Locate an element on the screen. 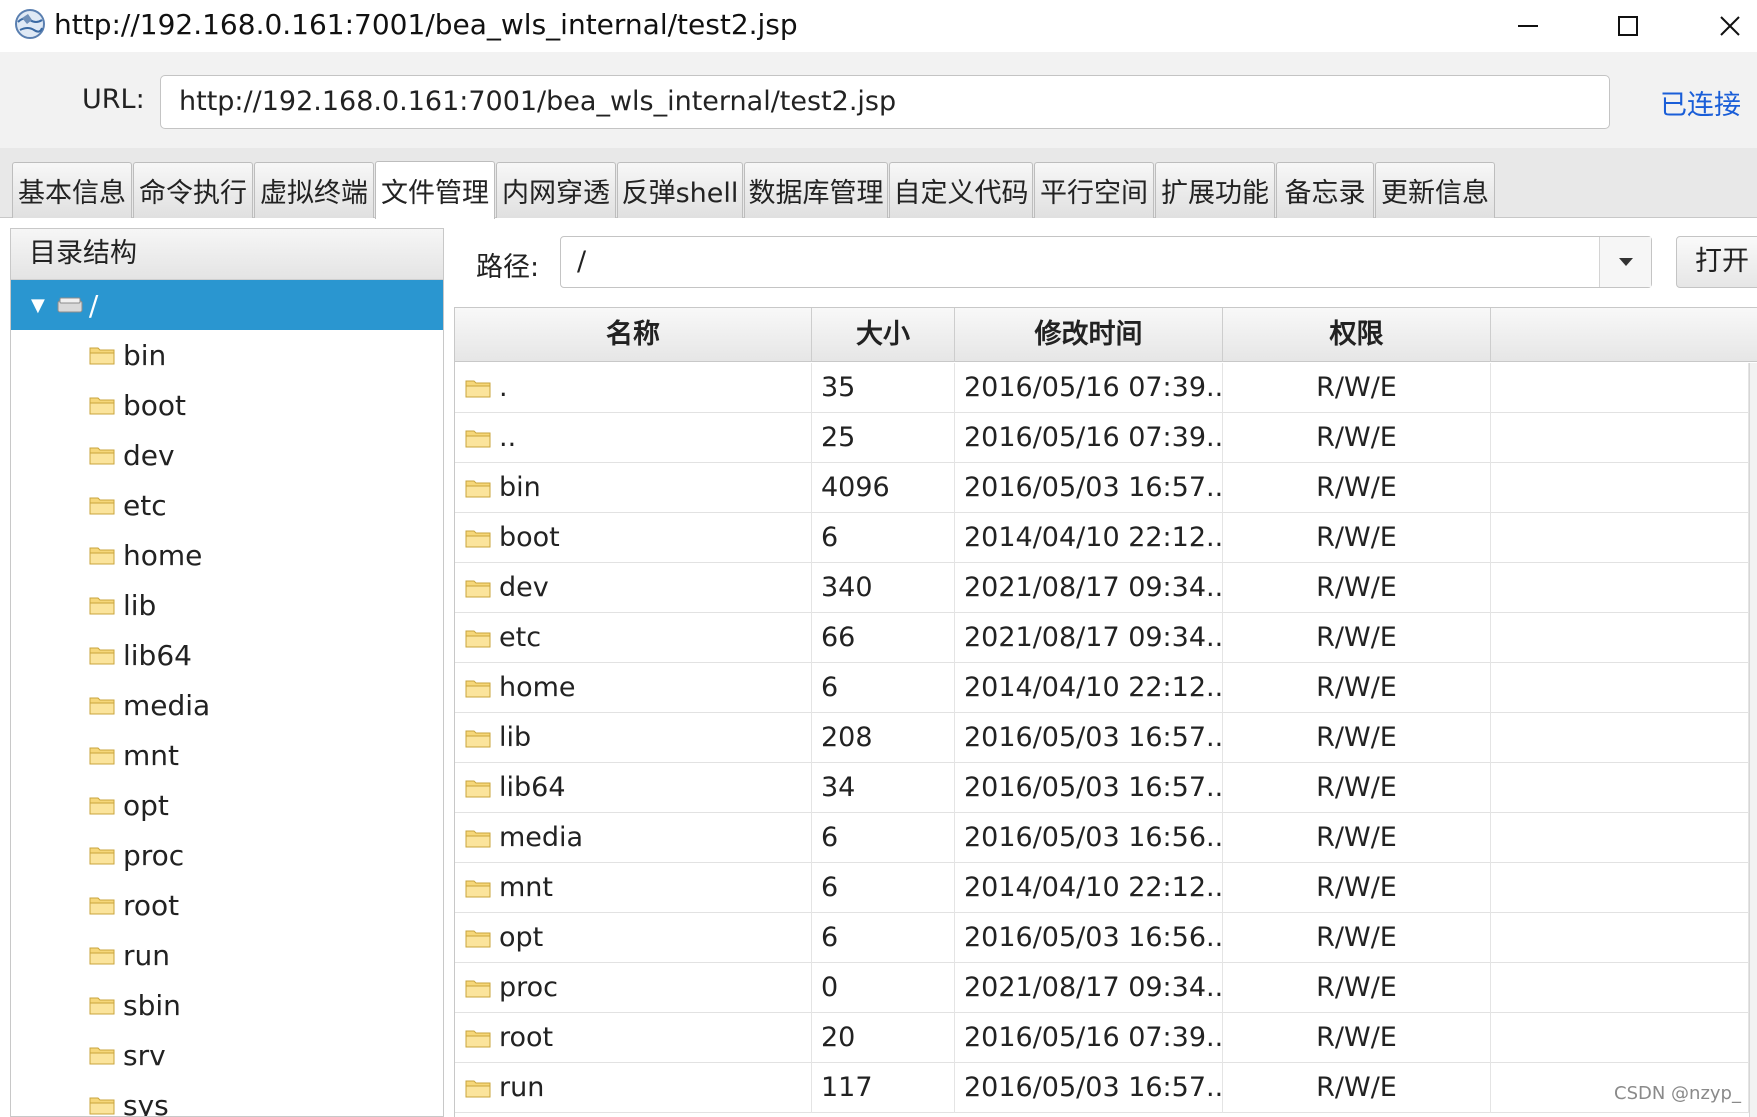  expand-arrow-icon: ▼ is located at coordinates (38, 305).